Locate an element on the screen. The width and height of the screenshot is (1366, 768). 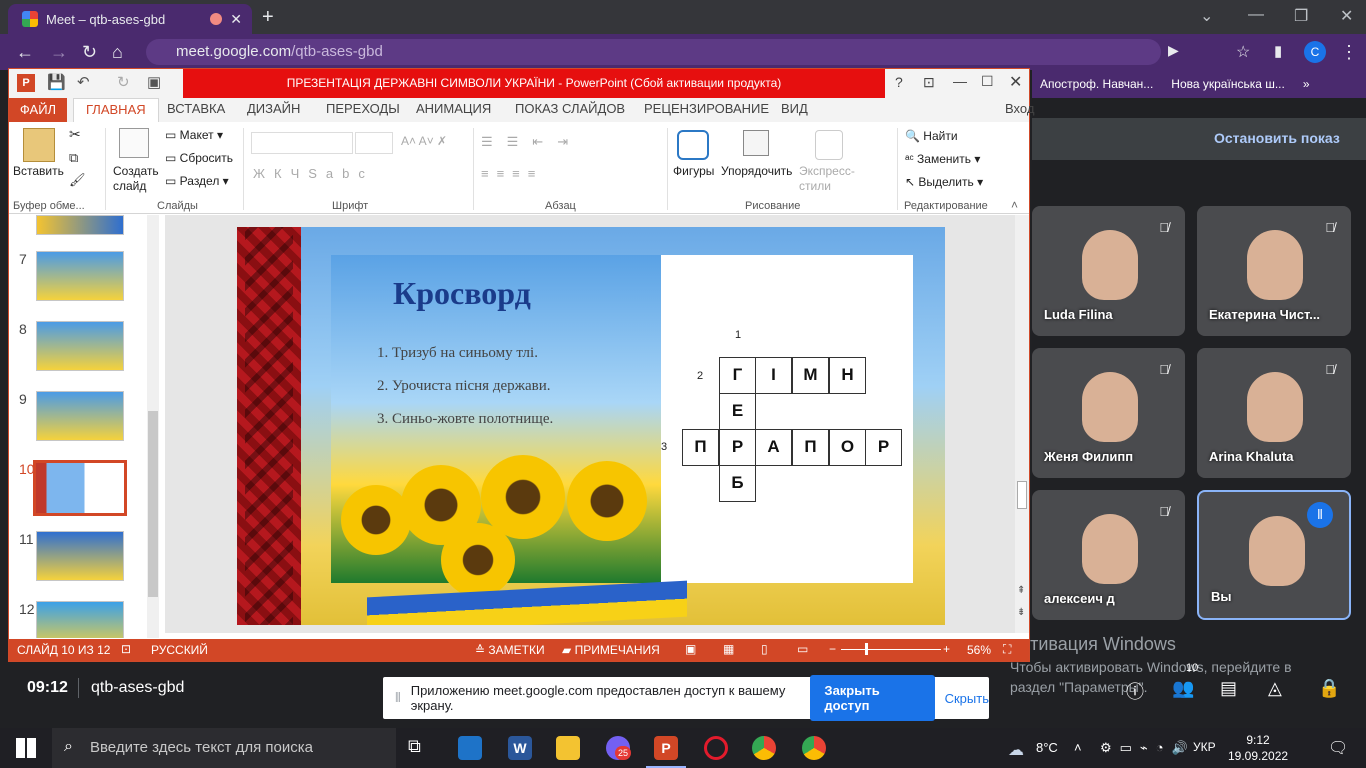
back-icon: ← is located at coordinates (25, 52).